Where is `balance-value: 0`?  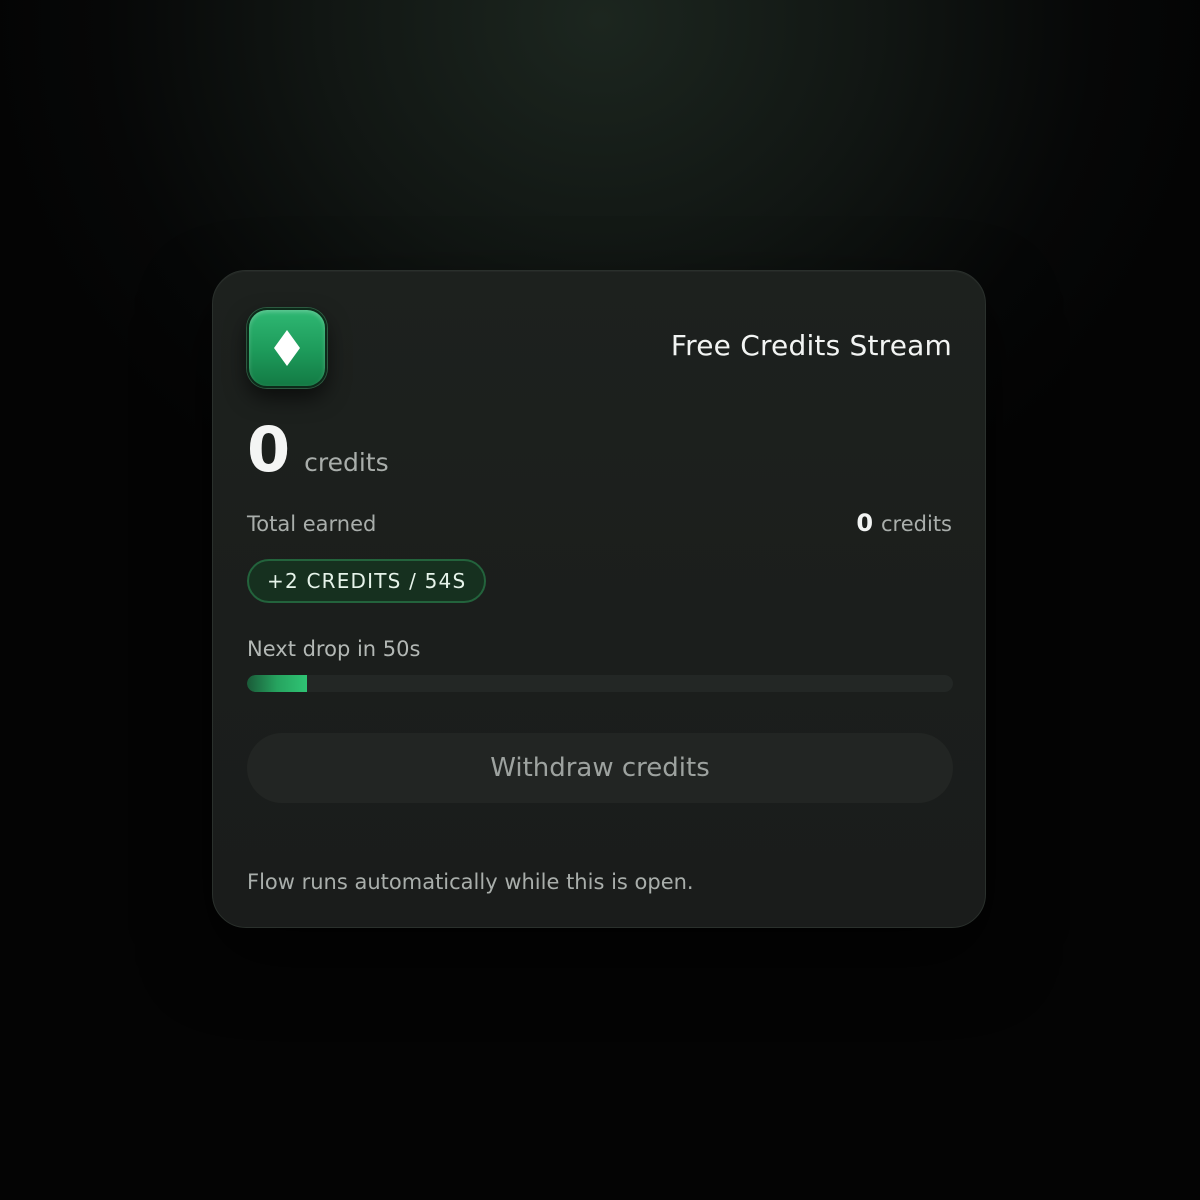 balance-value: 0 is located at coordinates (269, 449).